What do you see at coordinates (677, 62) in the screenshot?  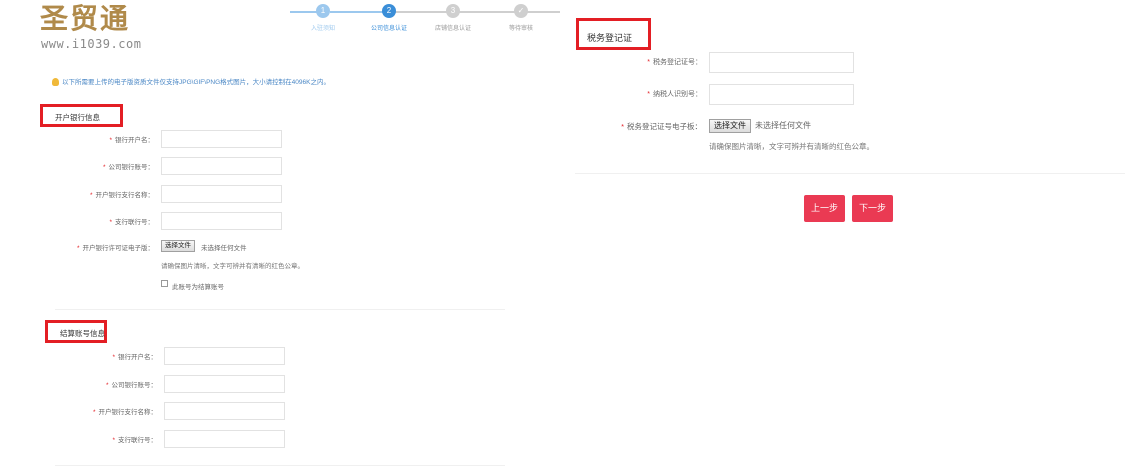 I see `field-label: 税务登记证号：` at bounding box center [677, 62].